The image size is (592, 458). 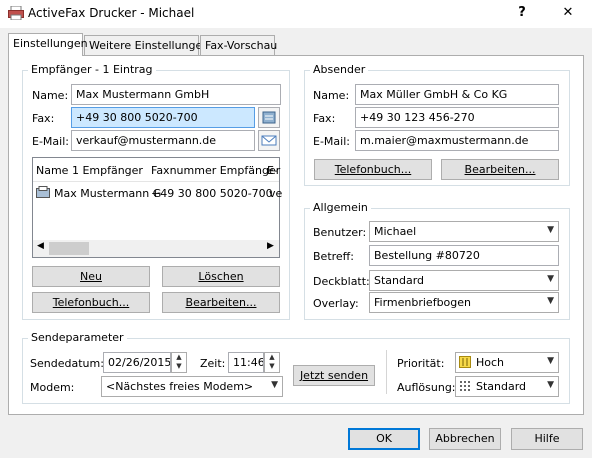 I want to click on sender-email-label: E-Mail:, so click(x=331, y=141).